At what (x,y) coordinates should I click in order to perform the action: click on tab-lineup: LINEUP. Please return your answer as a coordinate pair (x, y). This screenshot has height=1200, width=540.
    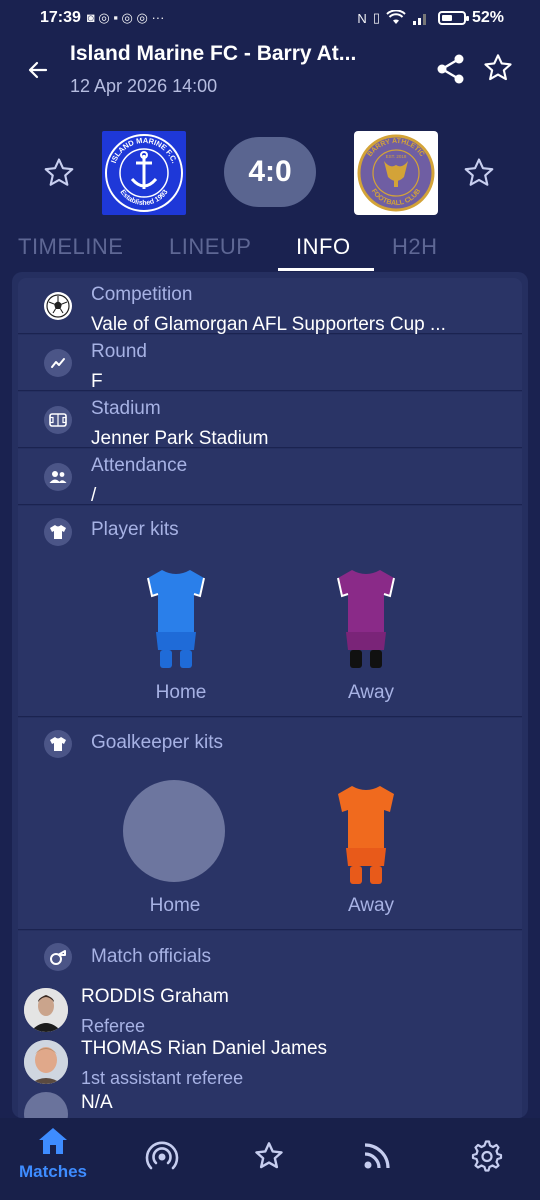
    Looking at the image, I should click on (210, 247).